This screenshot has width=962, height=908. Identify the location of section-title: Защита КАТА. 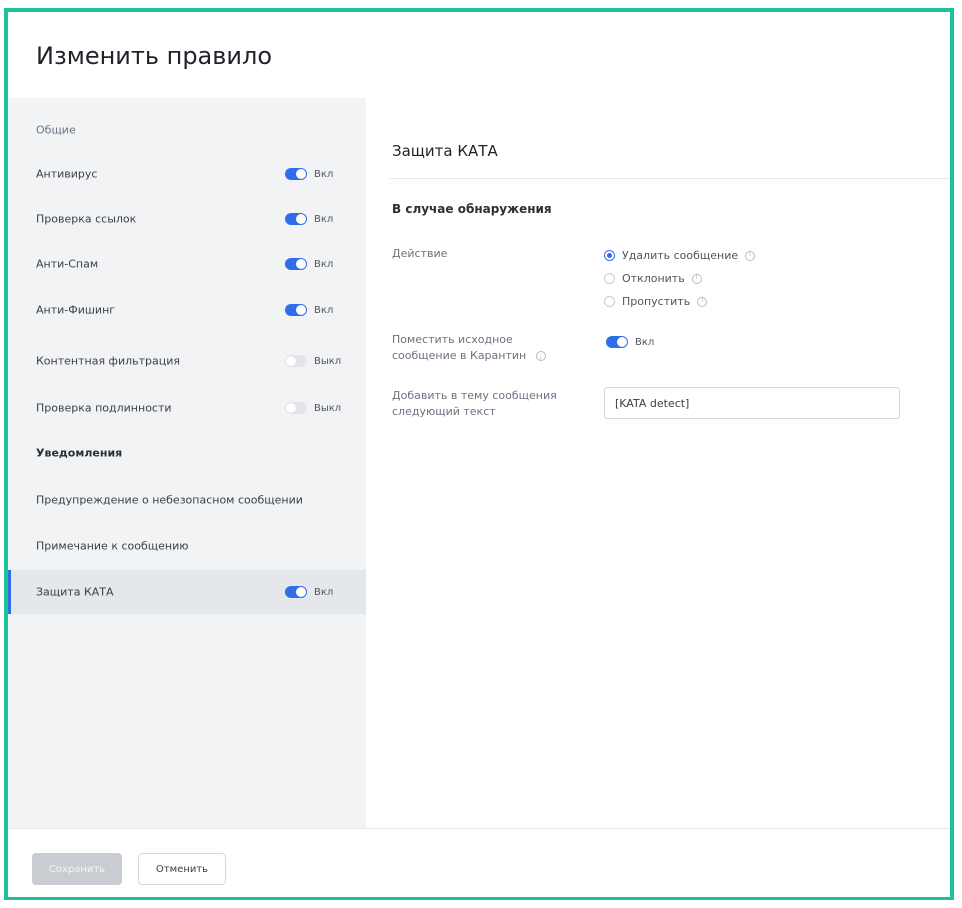
(445, 151).